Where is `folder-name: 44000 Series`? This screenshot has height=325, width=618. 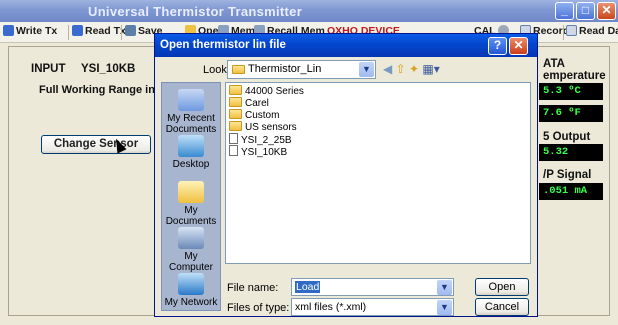
folder-name: 44000 Series is located at coordinates (274, 91).